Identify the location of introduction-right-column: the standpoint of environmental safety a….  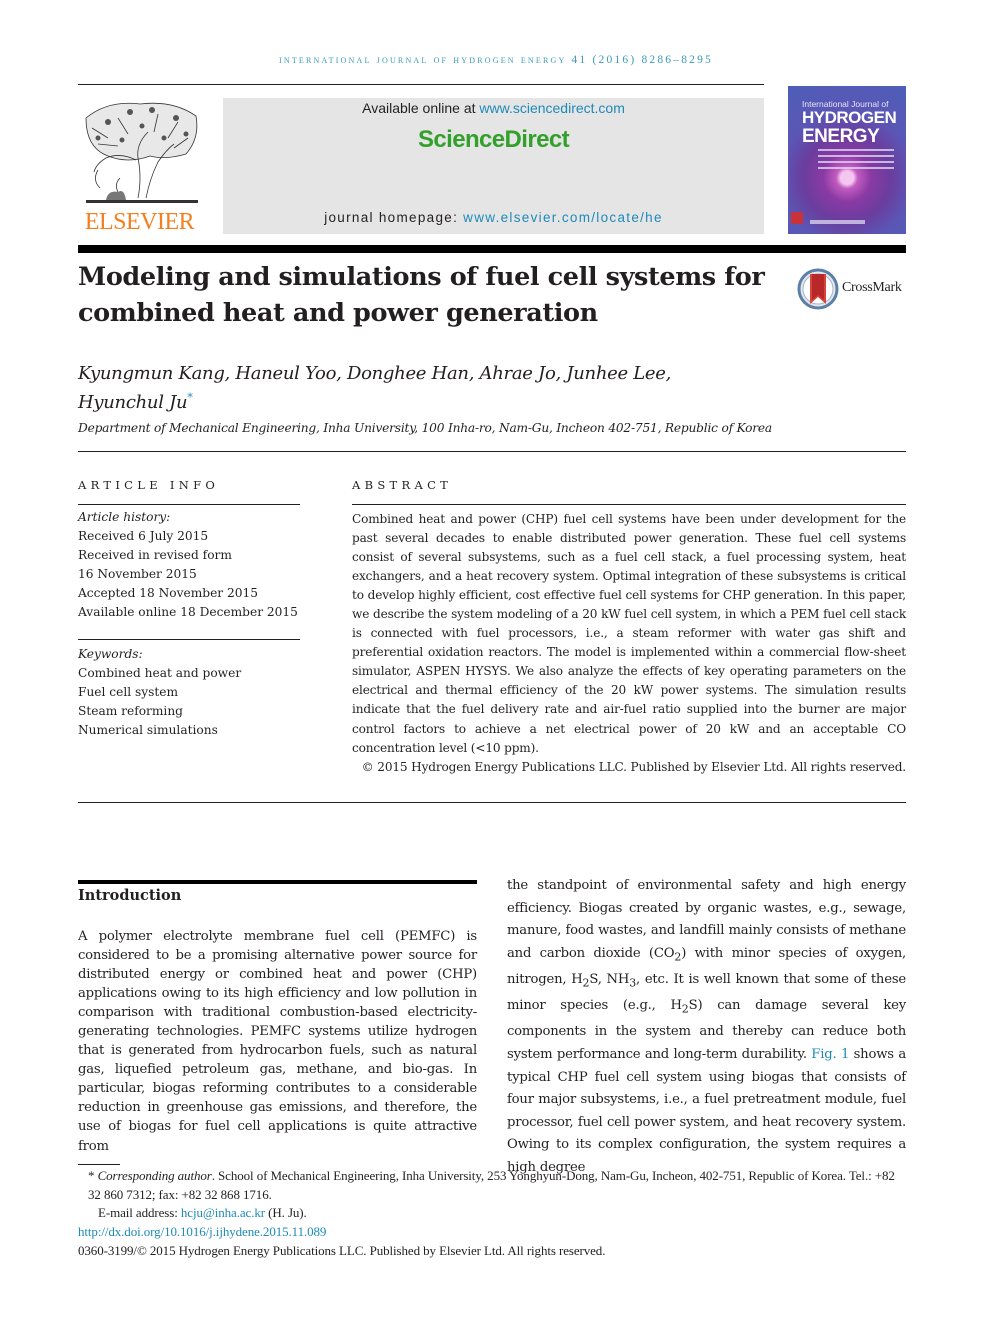
(707, 1027).